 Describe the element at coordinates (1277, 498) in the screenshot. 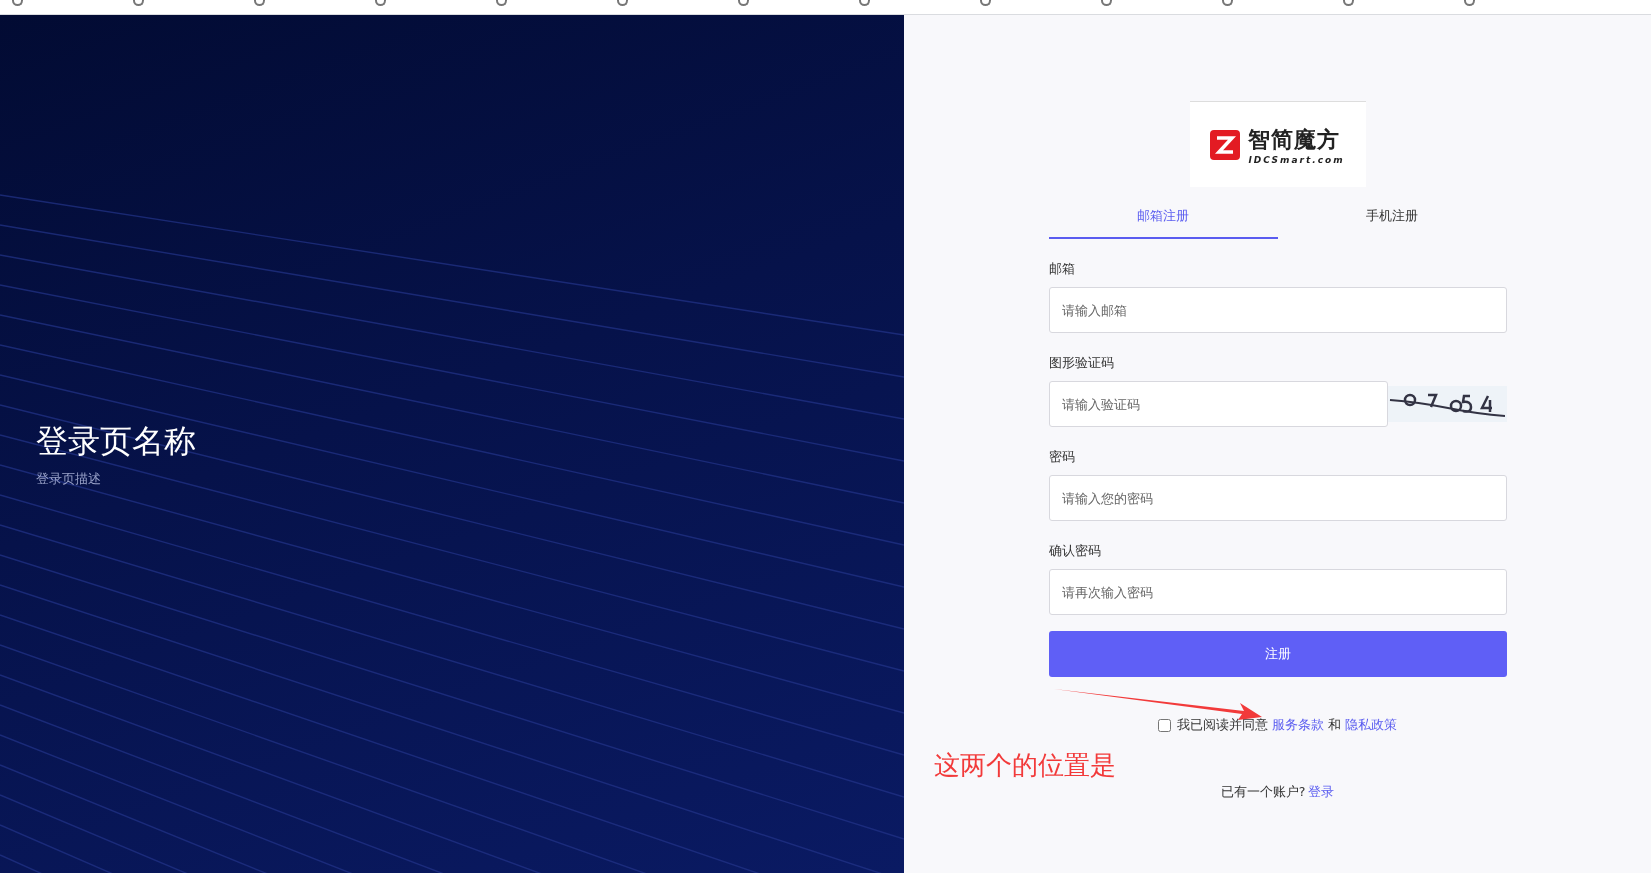

I see `input-field: 请输入您的密码` at that location.